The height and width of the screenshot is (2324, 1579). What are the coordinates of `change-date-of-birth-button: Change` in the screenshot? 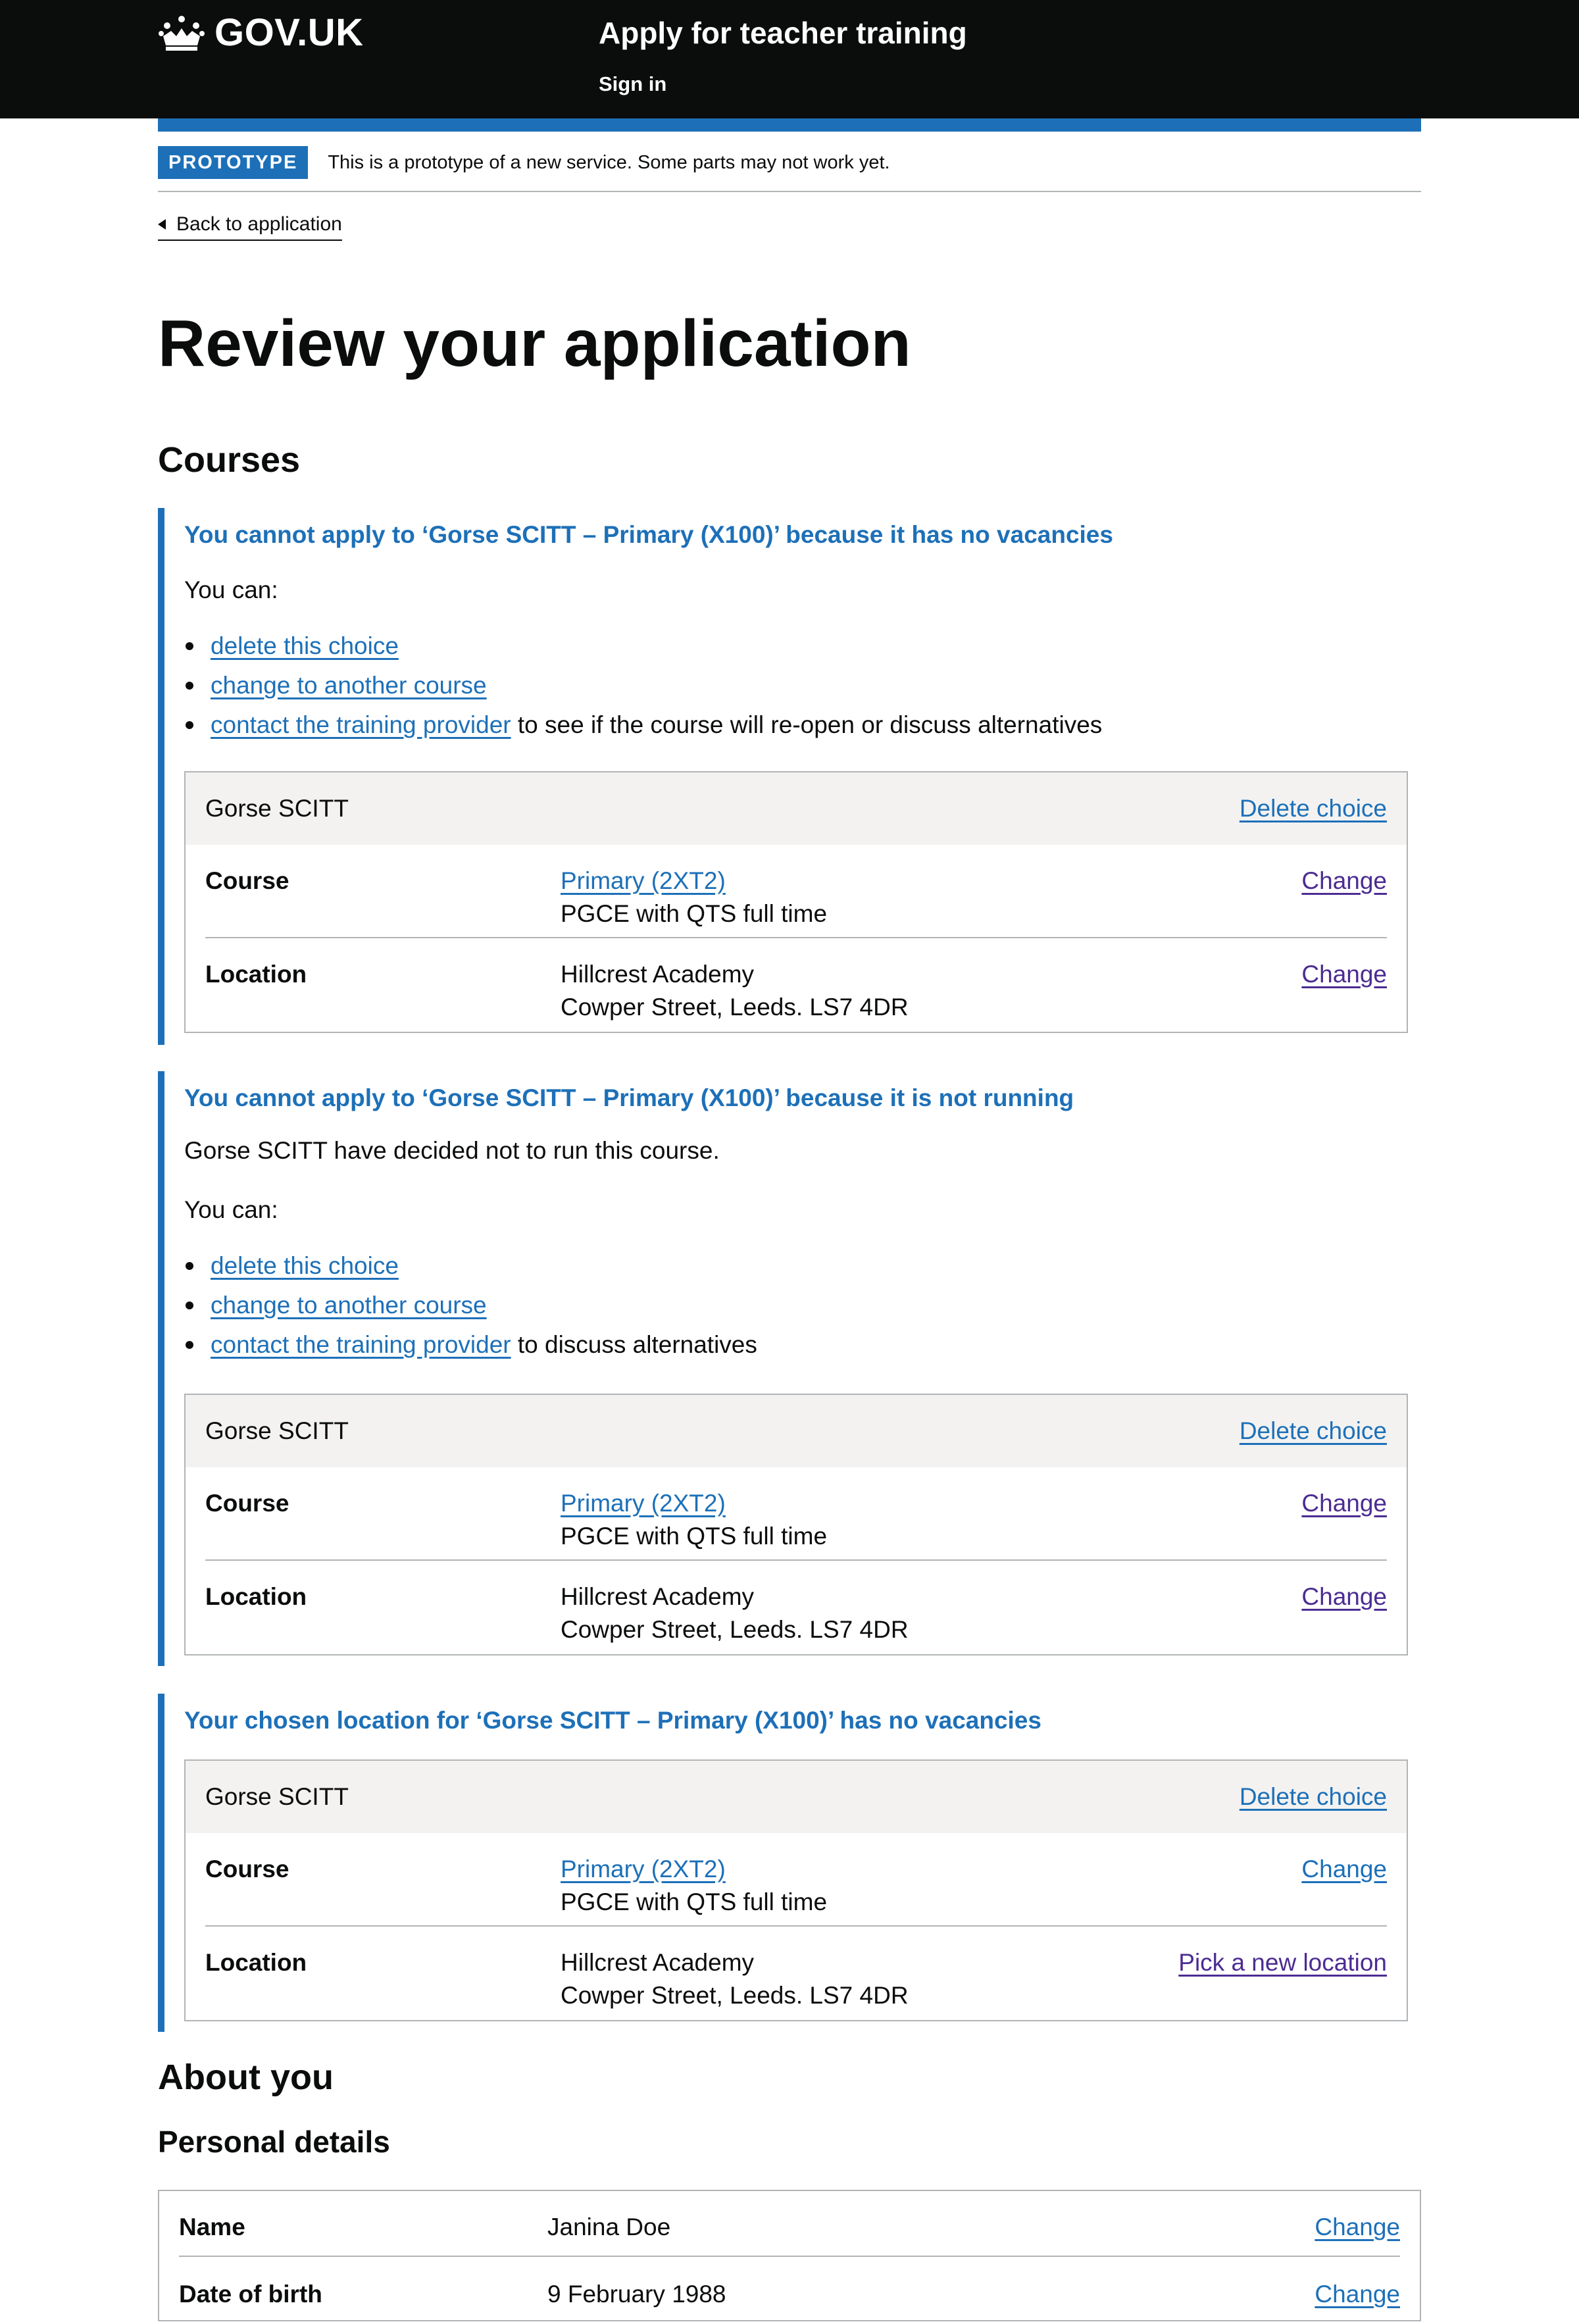 It's located at (1357, 2294).